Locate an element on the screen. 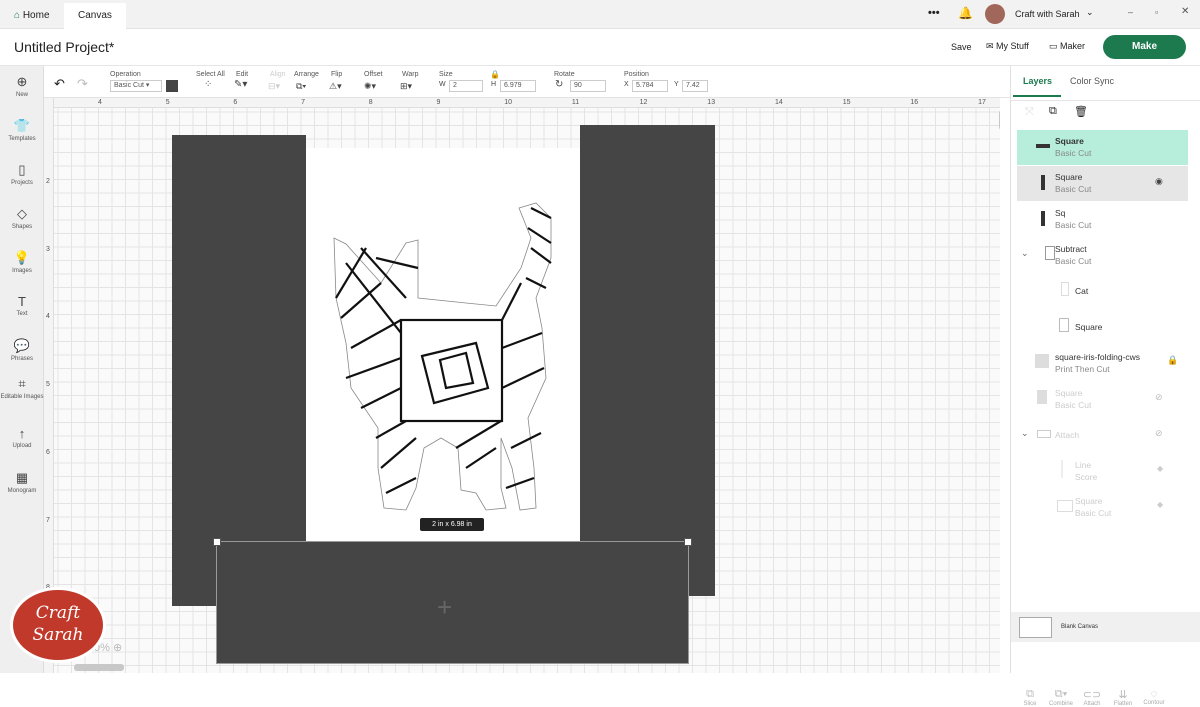 The width and height of the screenshot is (1200, 707). avatar is located at coordinates (995, 14).